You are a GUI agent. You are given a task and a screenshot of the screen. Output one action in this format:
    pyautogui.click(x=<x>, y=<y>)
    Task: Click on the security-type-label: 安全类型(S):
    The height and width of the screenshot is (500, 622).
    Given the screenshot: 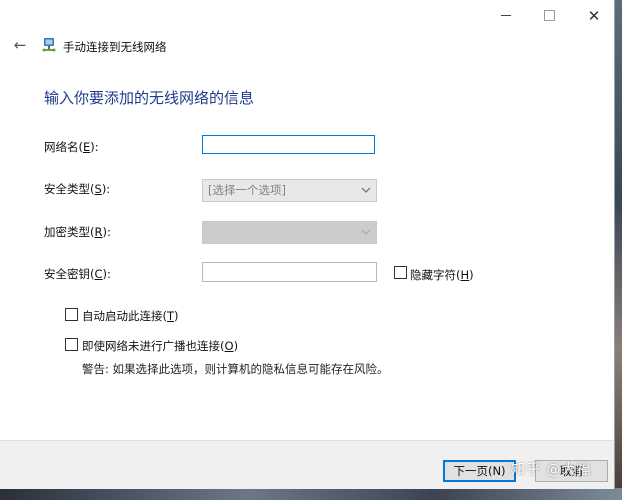 What is the action you would take?
    pyautogui.click(x=77, y=189)
    